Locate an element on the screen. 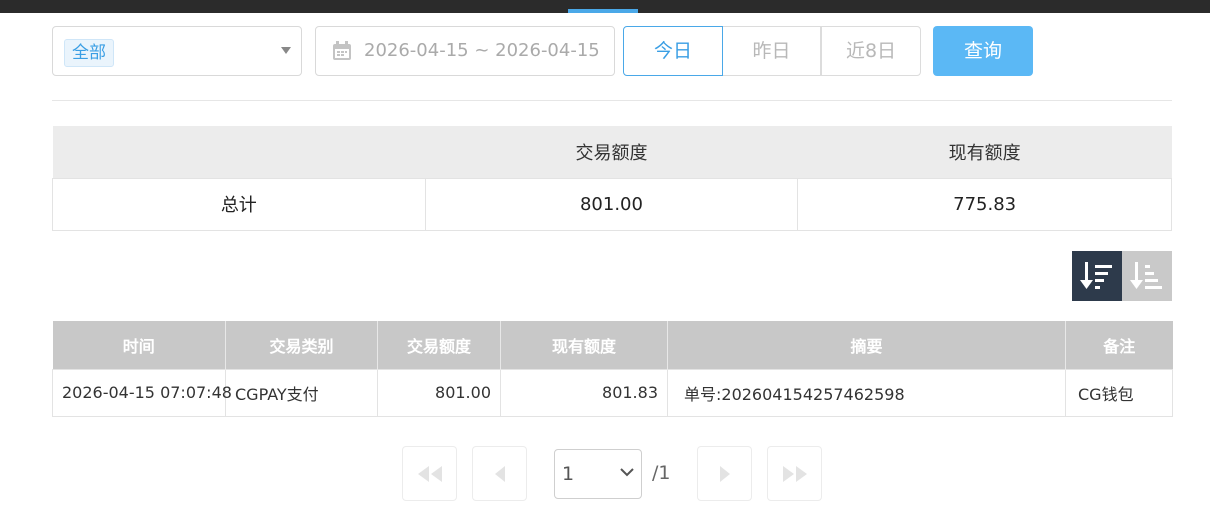  last-page-icon is located at coordinates (794, 473).